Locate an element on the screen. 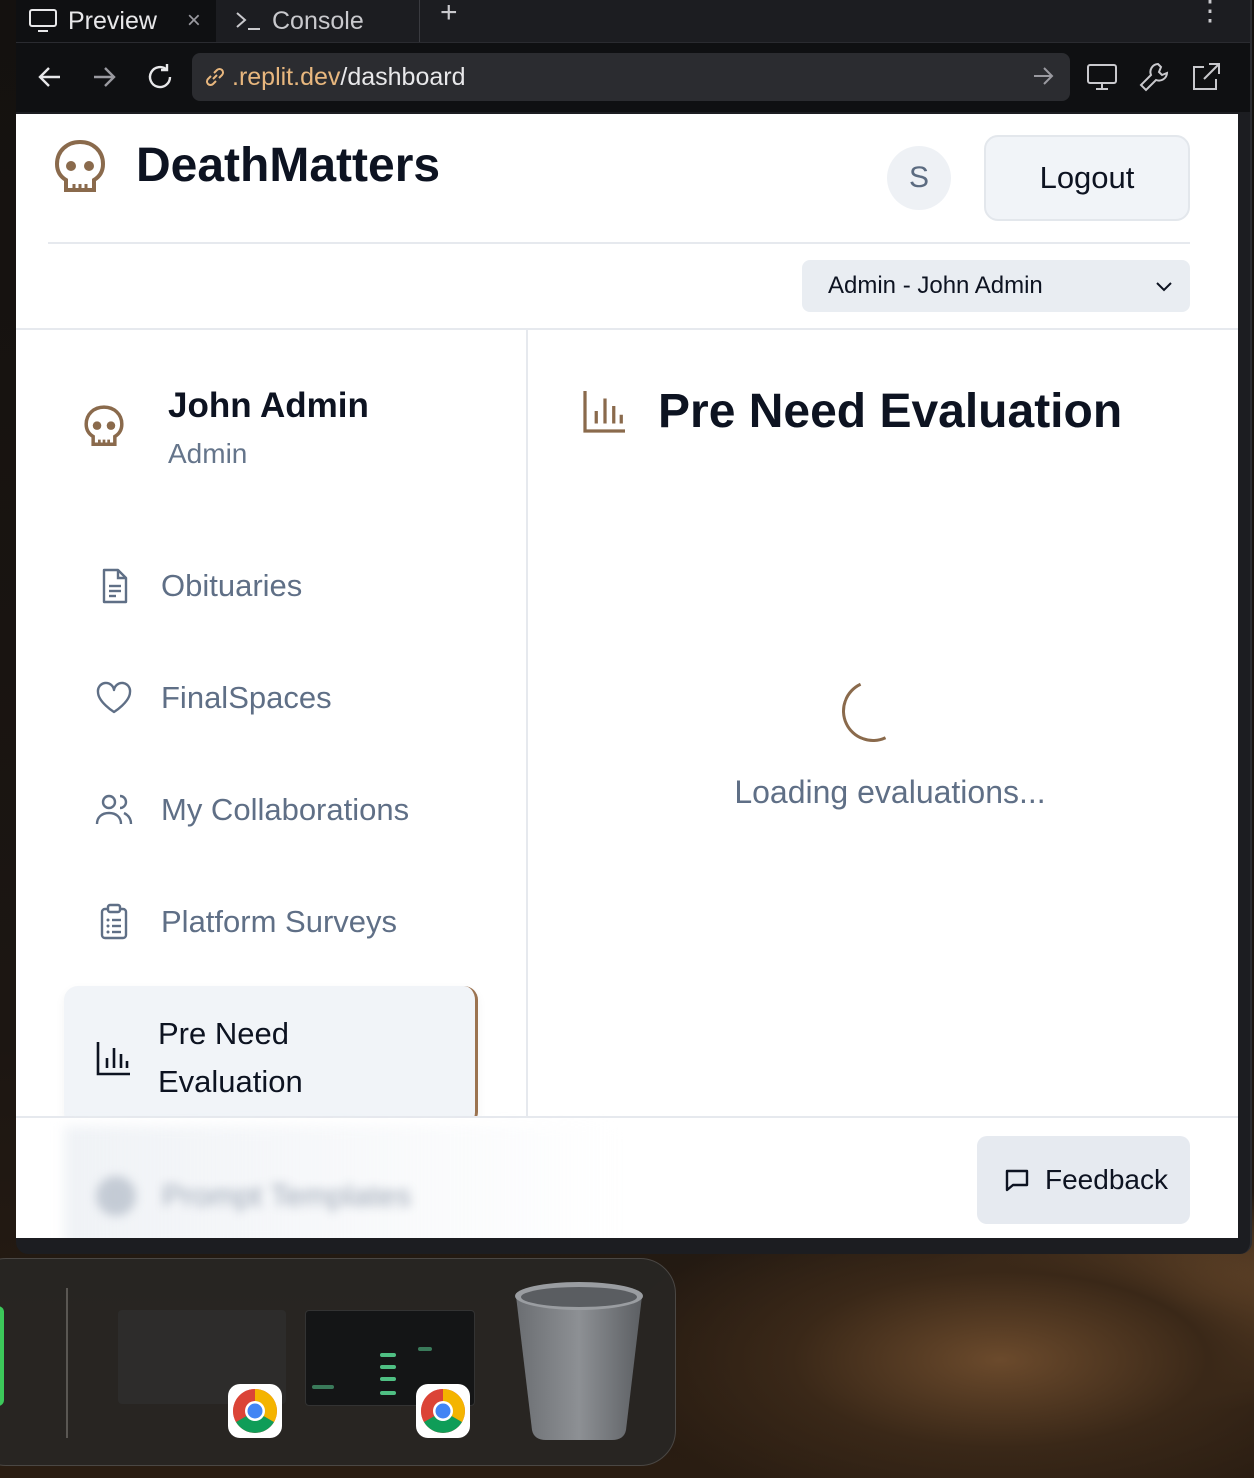 The height and width of the screenshot is (1478, 1254). forward-icon is located at coordinates (104, 77).